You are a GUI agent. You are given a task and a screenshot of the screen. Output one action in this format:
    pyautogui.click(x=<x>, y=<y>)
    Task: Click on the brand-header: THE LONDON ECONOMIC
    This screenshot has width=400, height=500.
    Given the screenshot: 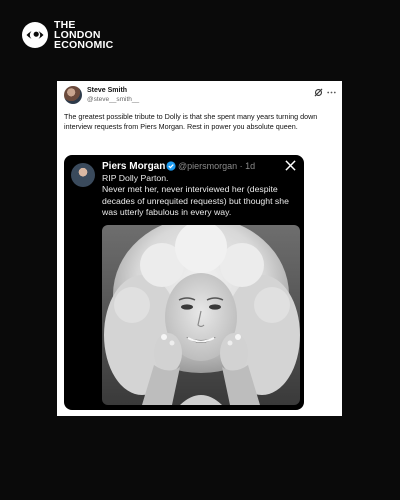 What is the action you would take?
    pyautogui.click(x=67, y=35)
    